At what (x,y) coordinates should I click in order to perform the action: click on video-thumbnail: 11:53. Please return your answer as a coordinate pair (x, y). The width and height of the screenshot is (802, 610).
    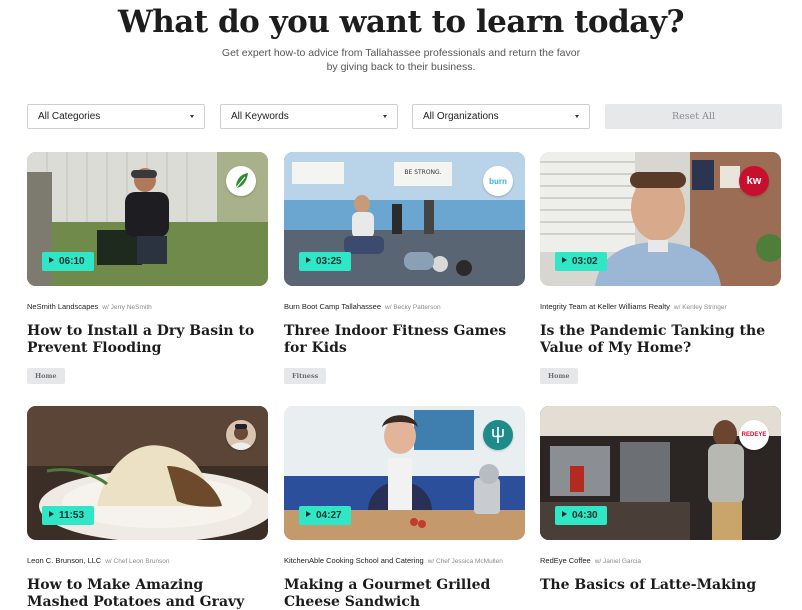
    Looking at the image, I should click on (147, 473).